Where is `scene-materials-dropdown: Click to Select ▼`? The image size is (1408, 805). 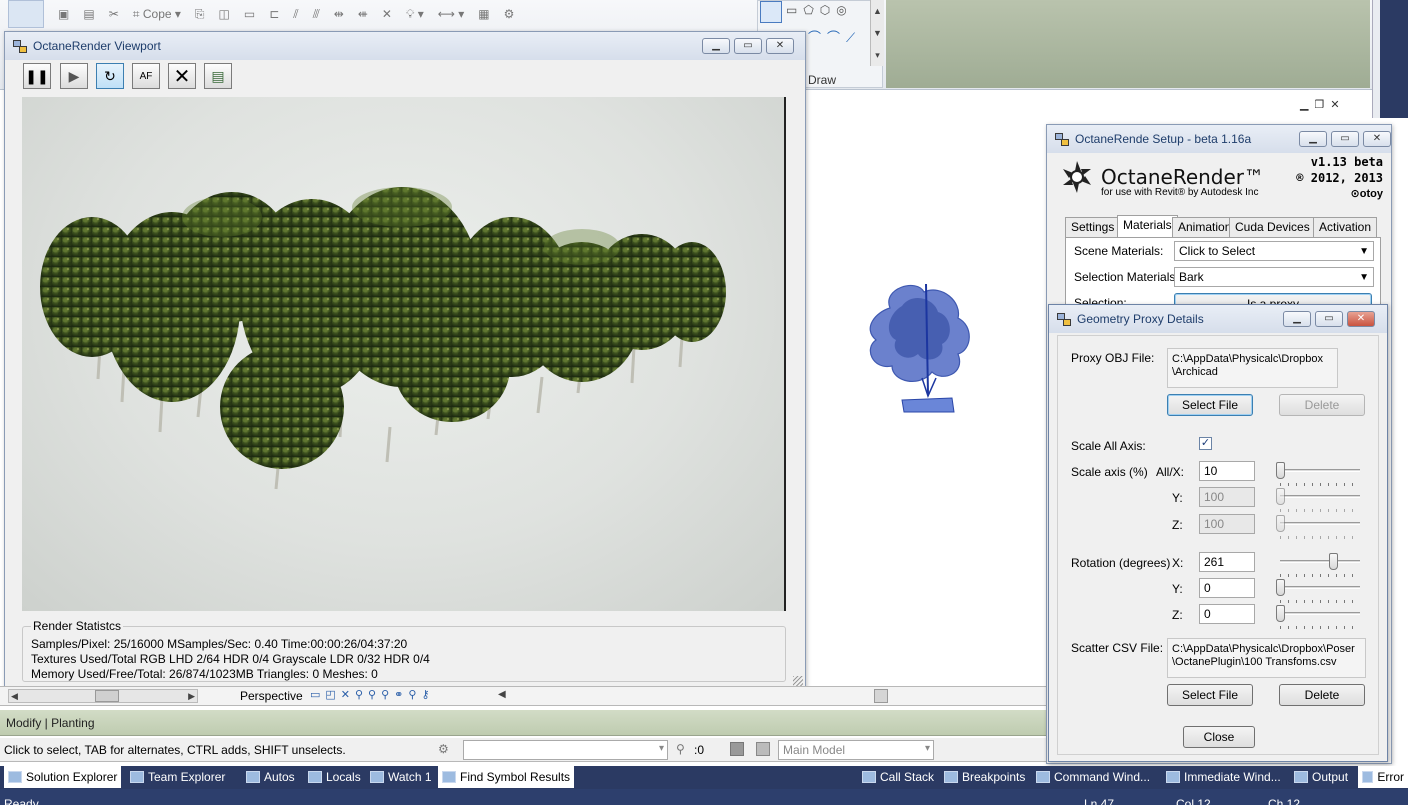
scene-materials-dropdown: Click to Select ▼ is located at coordinates (1274, 251).